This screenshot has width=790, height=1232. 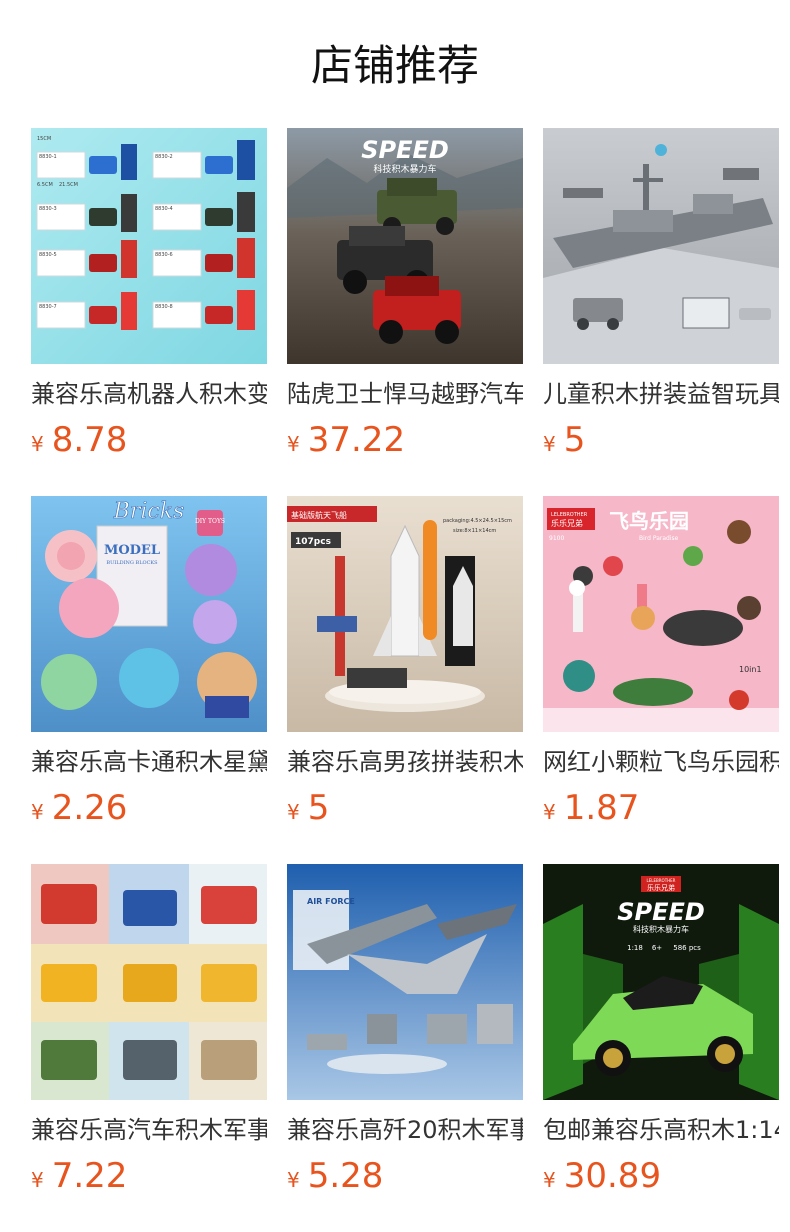 I want to click on image-label: 基础版航天飞船, so click(x=319, y=515).